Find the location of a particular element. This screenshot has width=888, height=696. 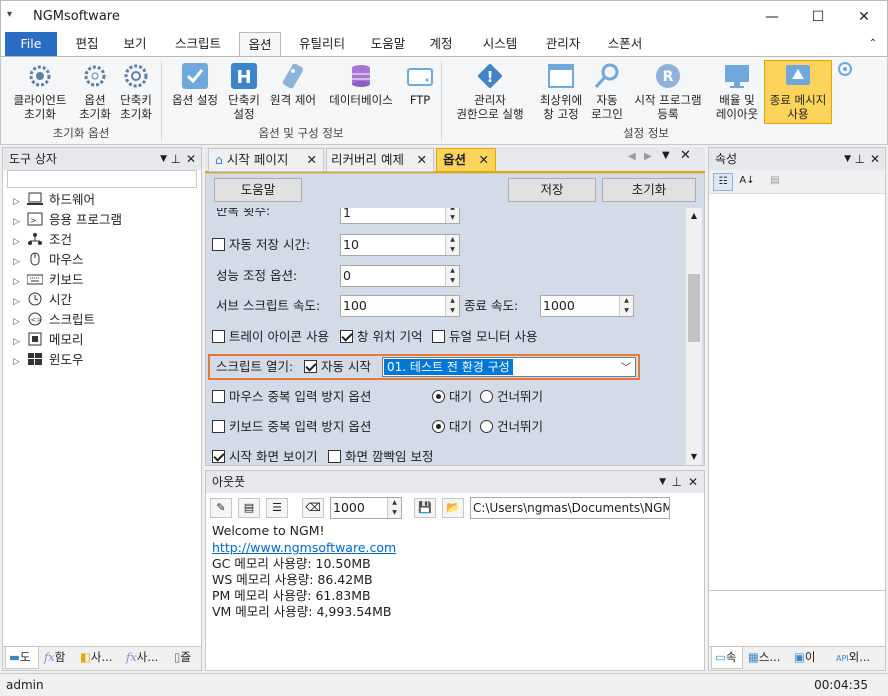

dual-monitor-row: 듀얼 모니터 사용 is located at coordinates (484, 337).